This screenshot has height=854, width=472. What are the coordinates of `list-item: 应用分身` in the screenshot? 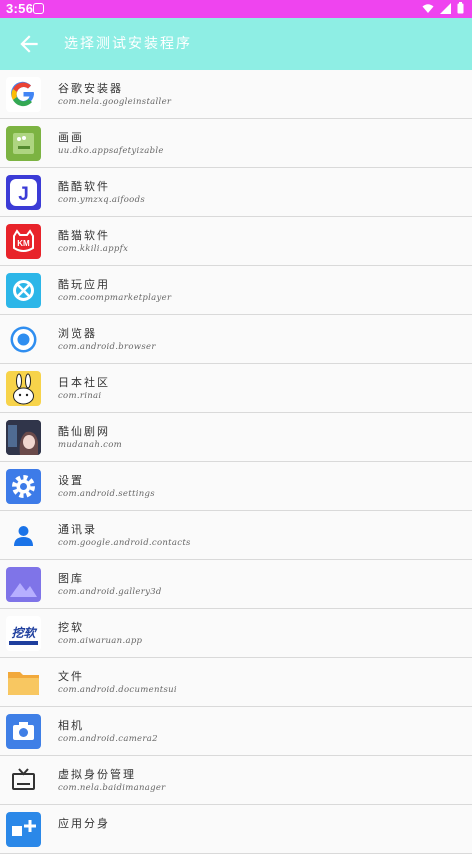 It's located at (236, 829).